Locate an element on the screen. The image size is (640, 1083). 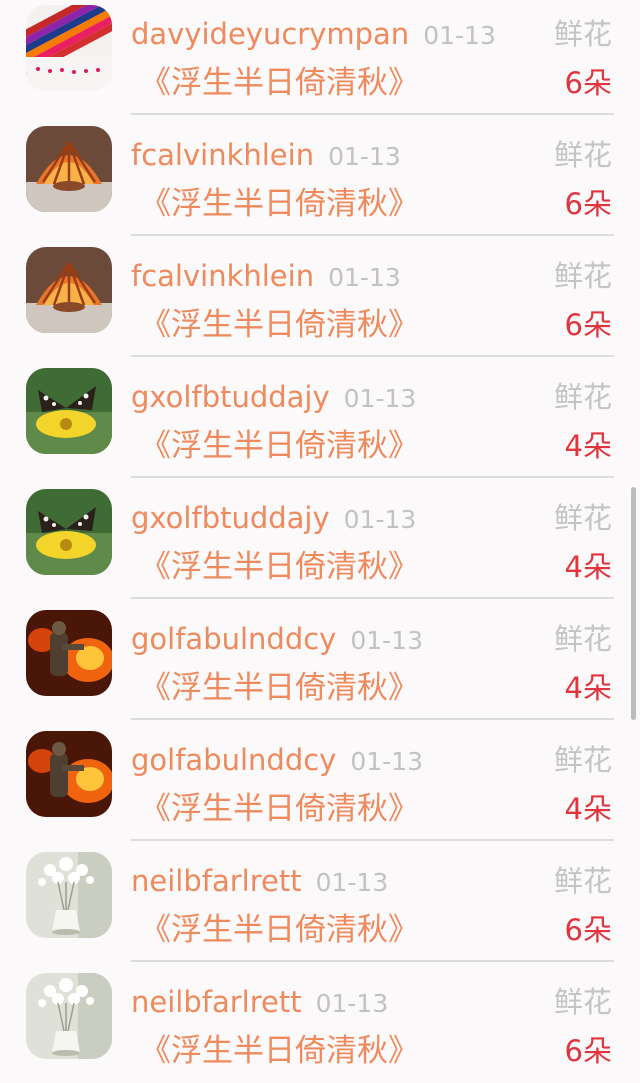
gift-row: davyideyucrympan 01-13 《浮生半日倚清秋》 鲜花 6朵 is located at coordinates (320, 57).